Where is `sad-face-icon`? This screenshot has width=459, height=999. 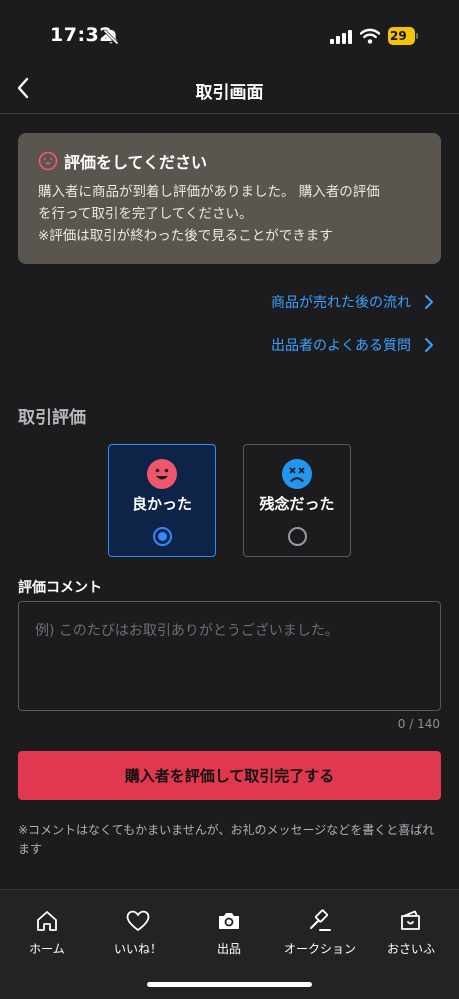
sad-face-icon is located at coordinates (297, 474).